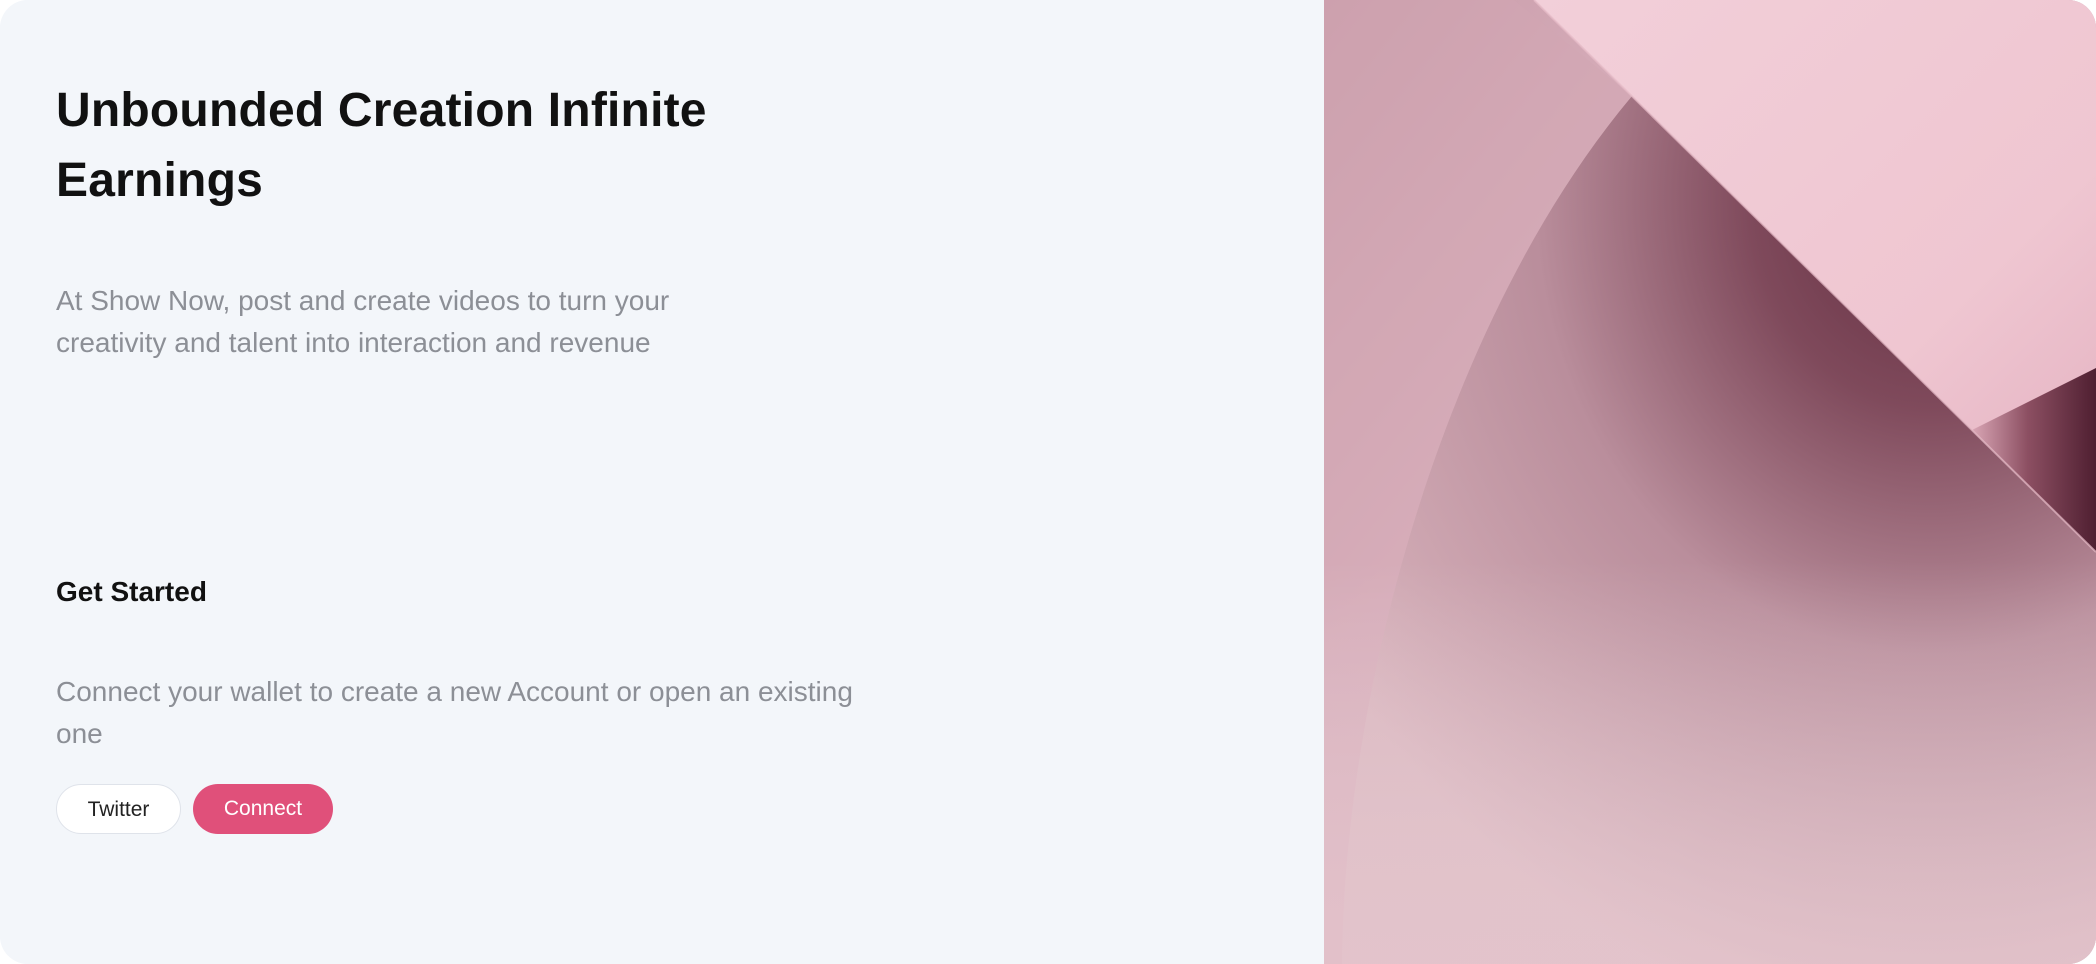  What do you see at coordinates (263, 809) in the screenshot?
I see `connect-button: Connect` at bounding box center [263, 809].